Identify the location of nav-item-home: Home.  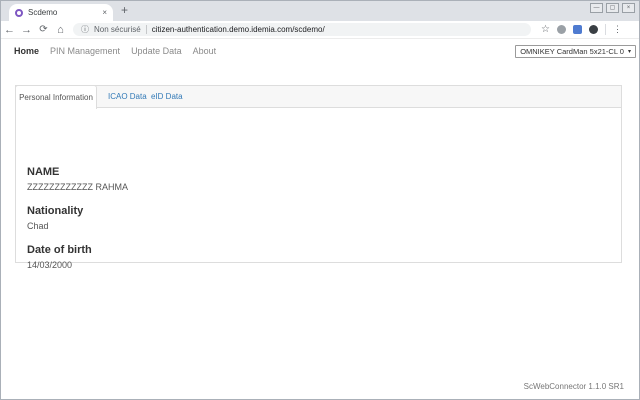
(26, 51).